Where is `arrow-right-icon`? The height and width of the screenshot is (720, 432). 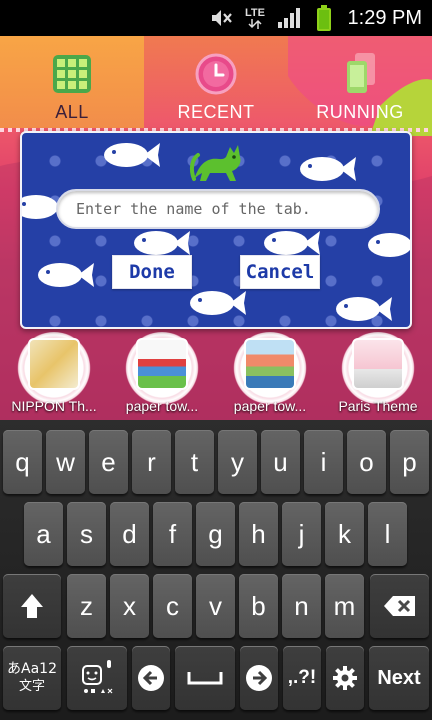 arrow-right-icon is located at coordinates (259, 678).